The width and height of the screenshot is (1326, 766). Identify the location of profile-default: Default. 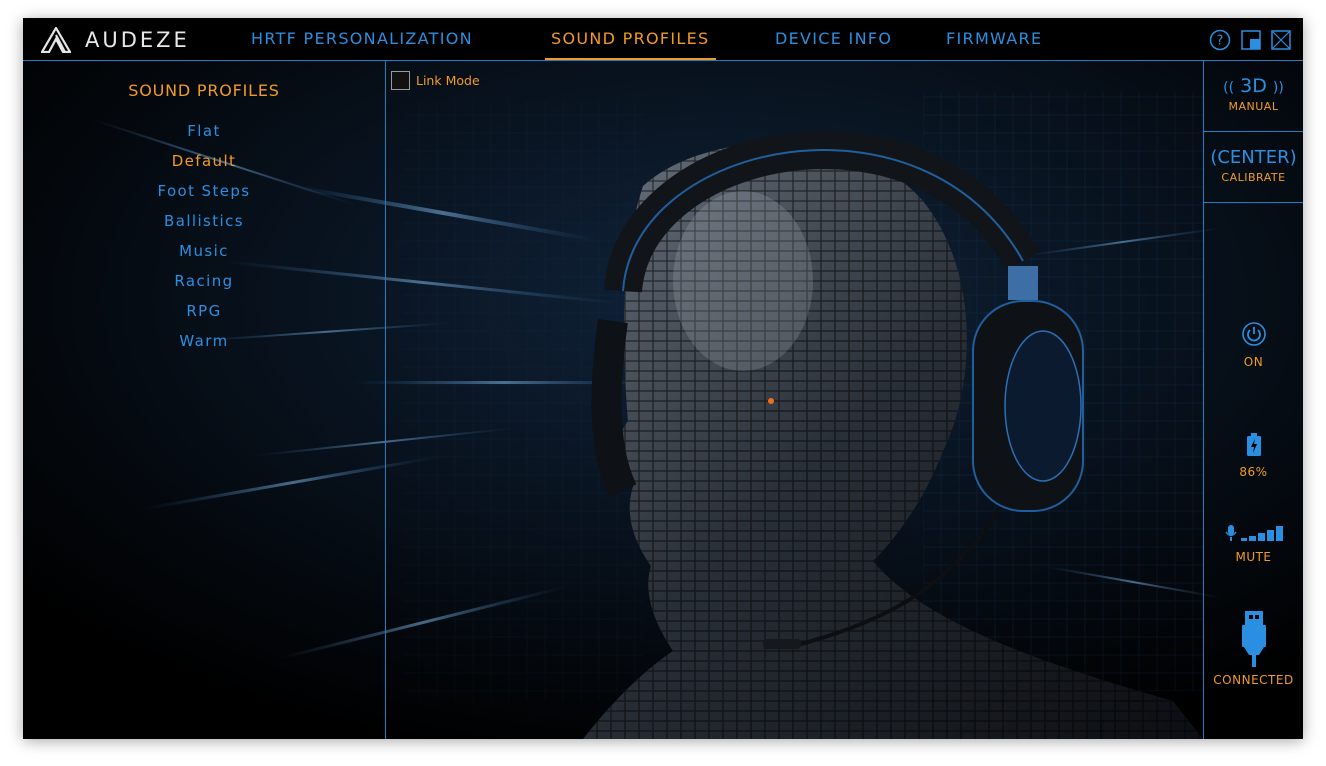
(204, 161).